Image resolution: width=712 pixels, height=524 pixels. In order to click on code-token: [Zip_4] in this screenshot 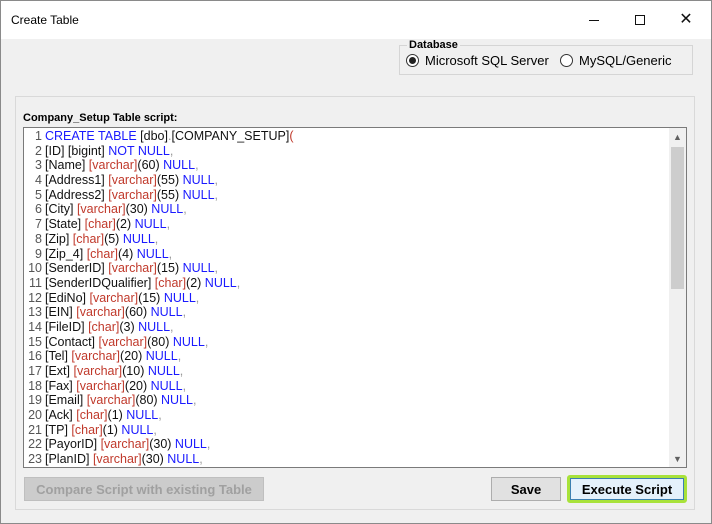, I will do `click(66, 253)`.